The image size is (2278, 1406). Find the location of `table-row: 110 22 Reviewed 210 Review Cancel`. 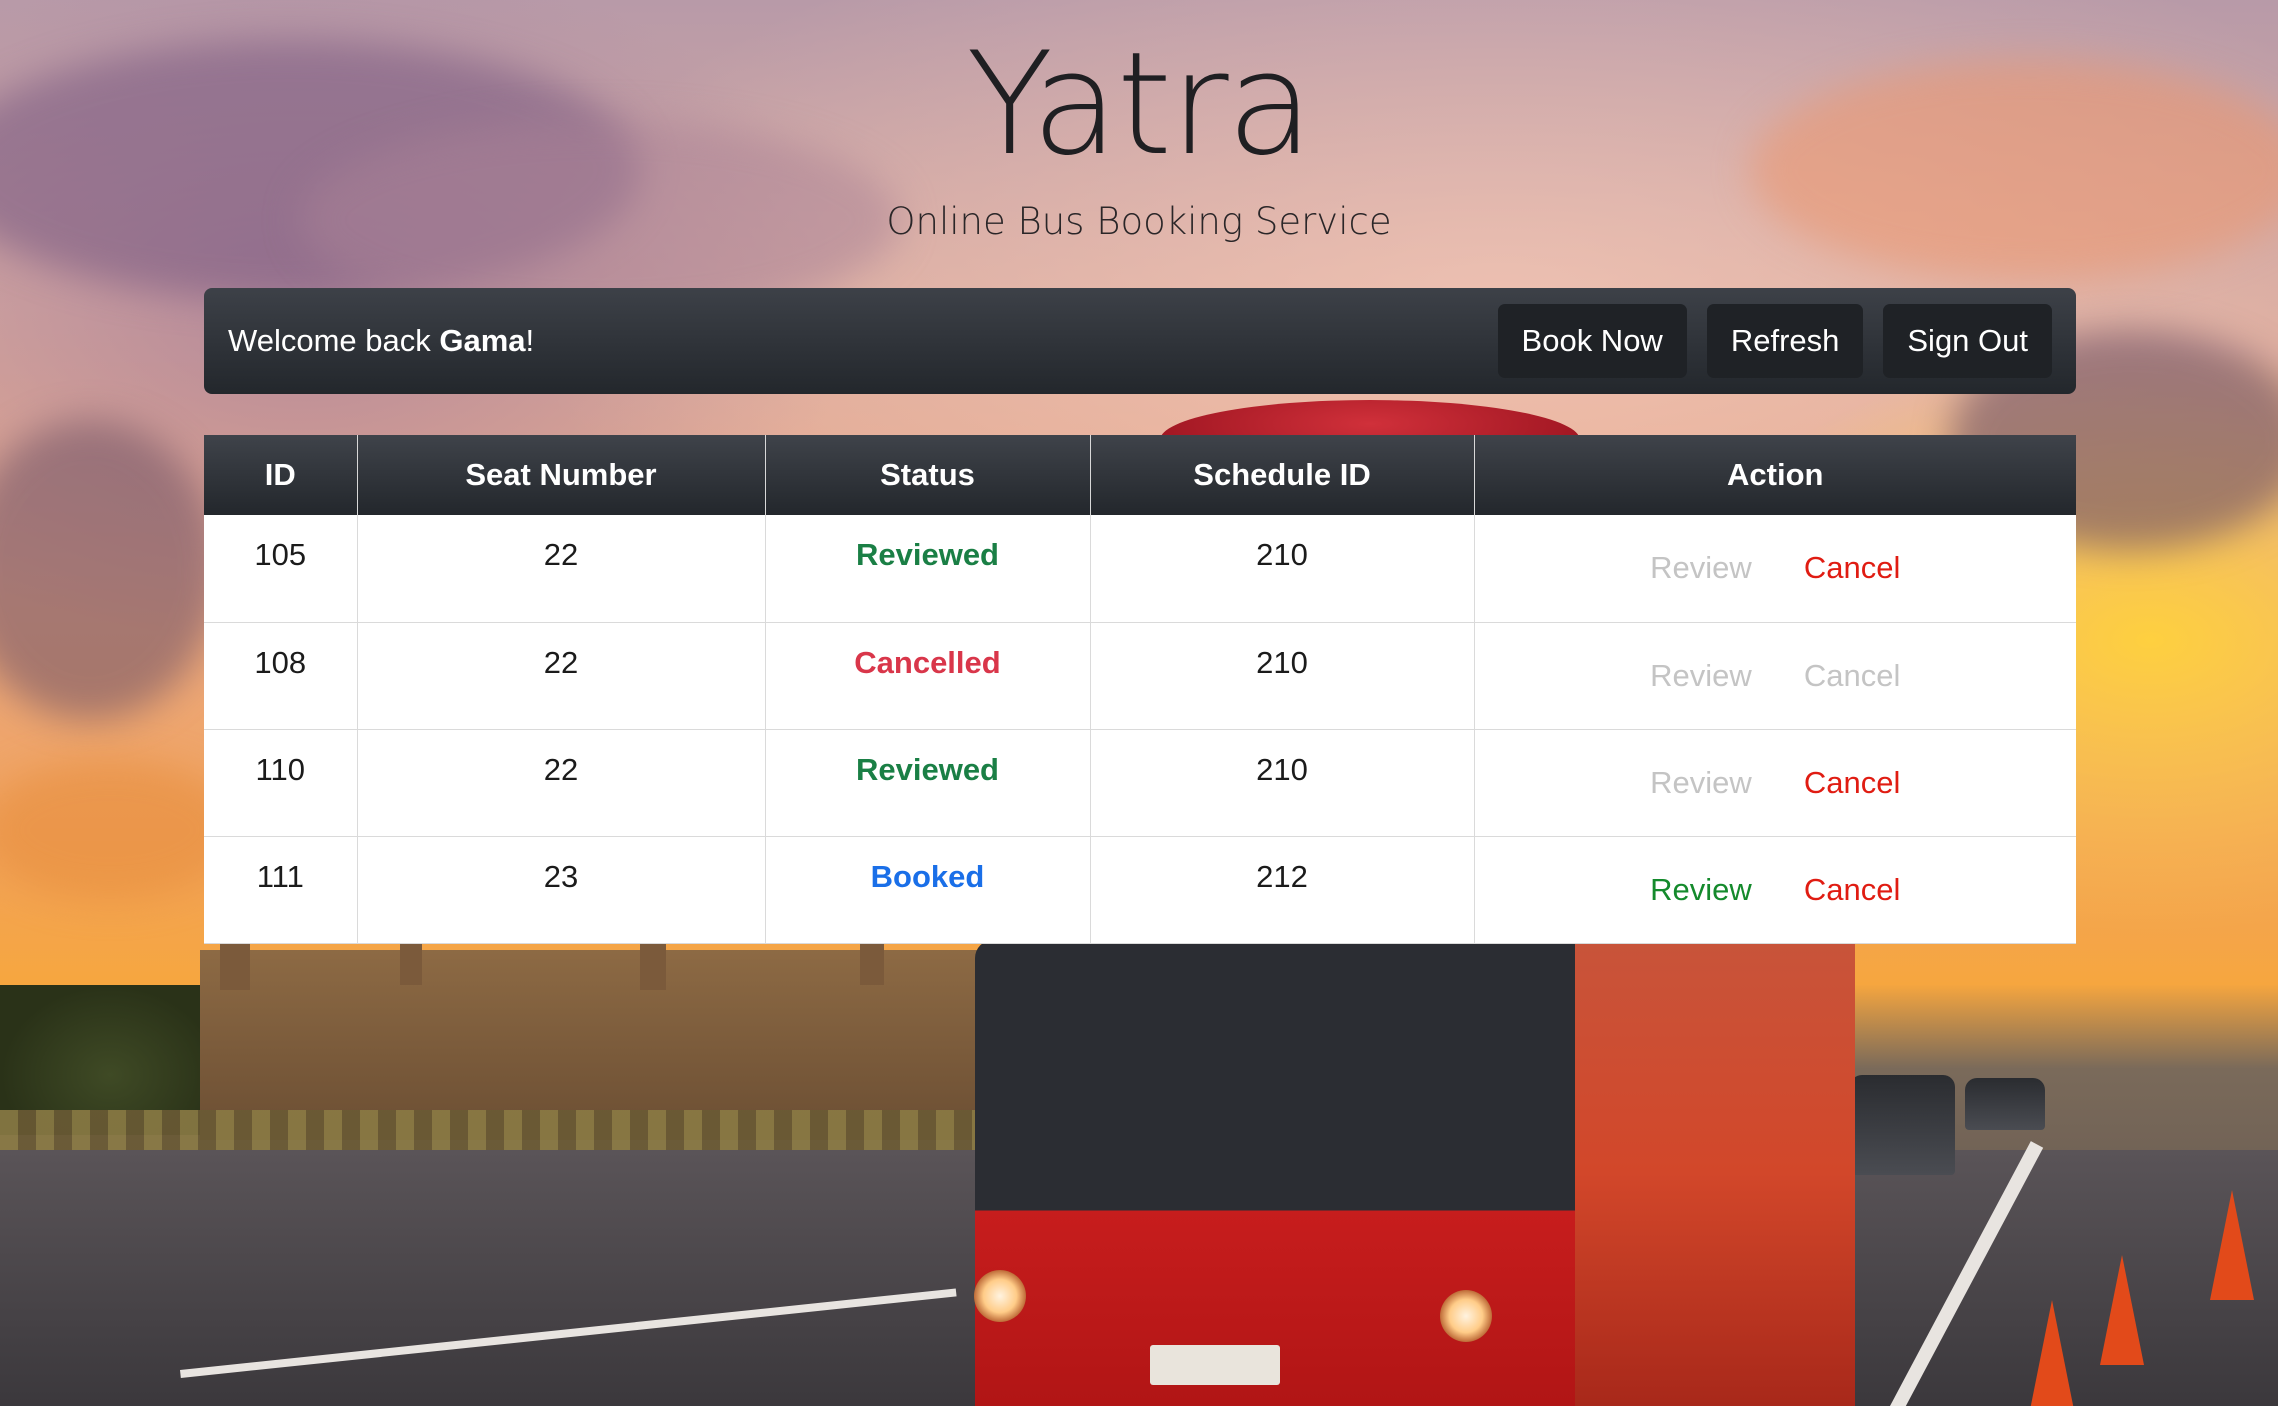

table-row: 110 22 Reviewed 210 Review Cancel is located at coordinates (1140, 783).